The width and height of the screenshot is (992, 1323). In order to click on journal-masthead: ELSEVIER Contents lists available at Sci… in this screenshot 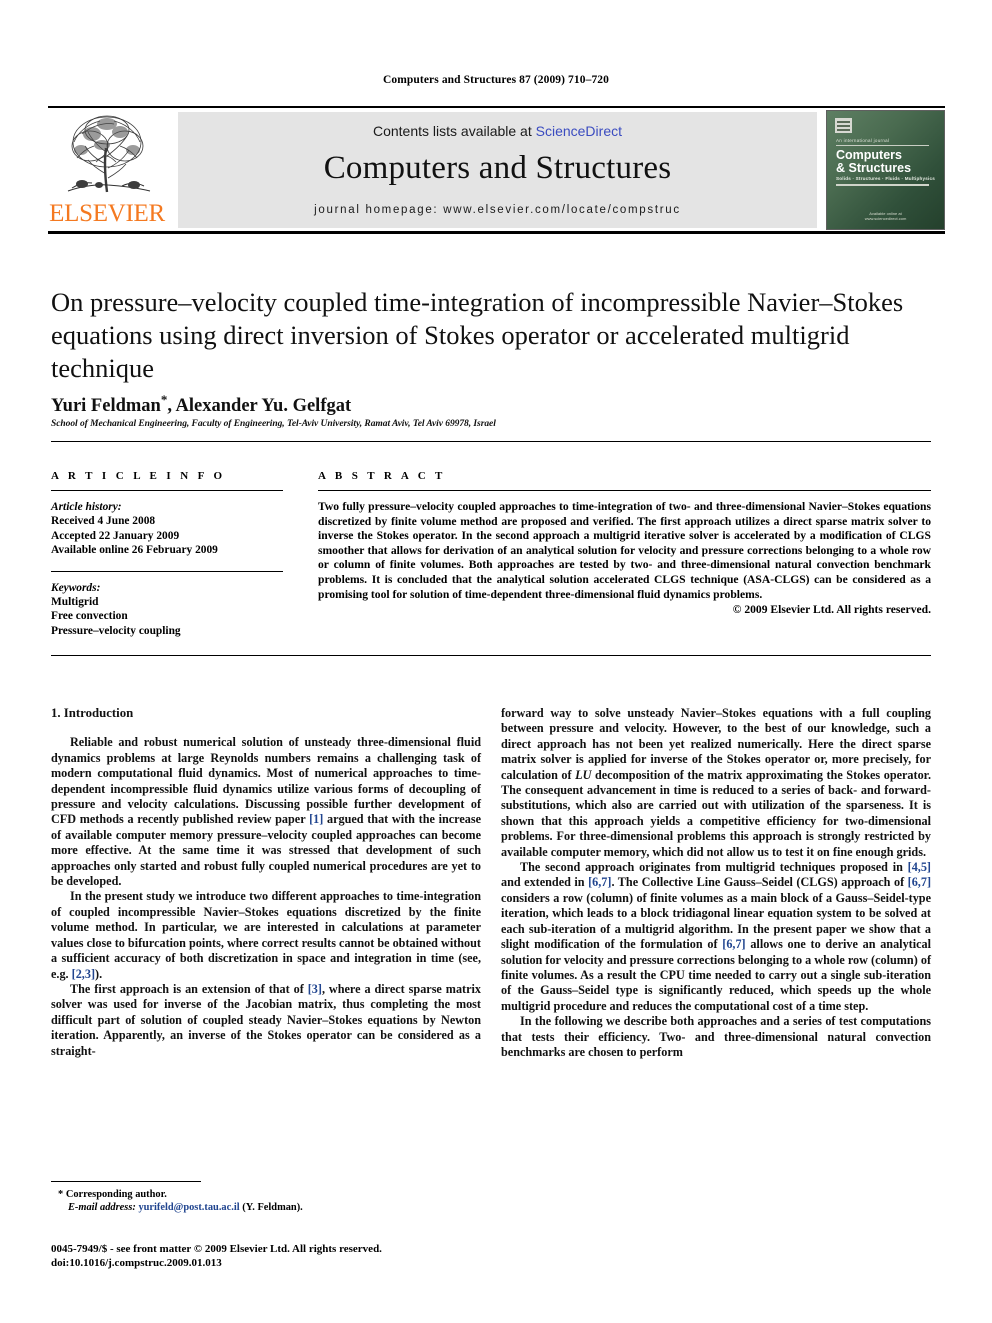, I will do `click(496, 170)`.